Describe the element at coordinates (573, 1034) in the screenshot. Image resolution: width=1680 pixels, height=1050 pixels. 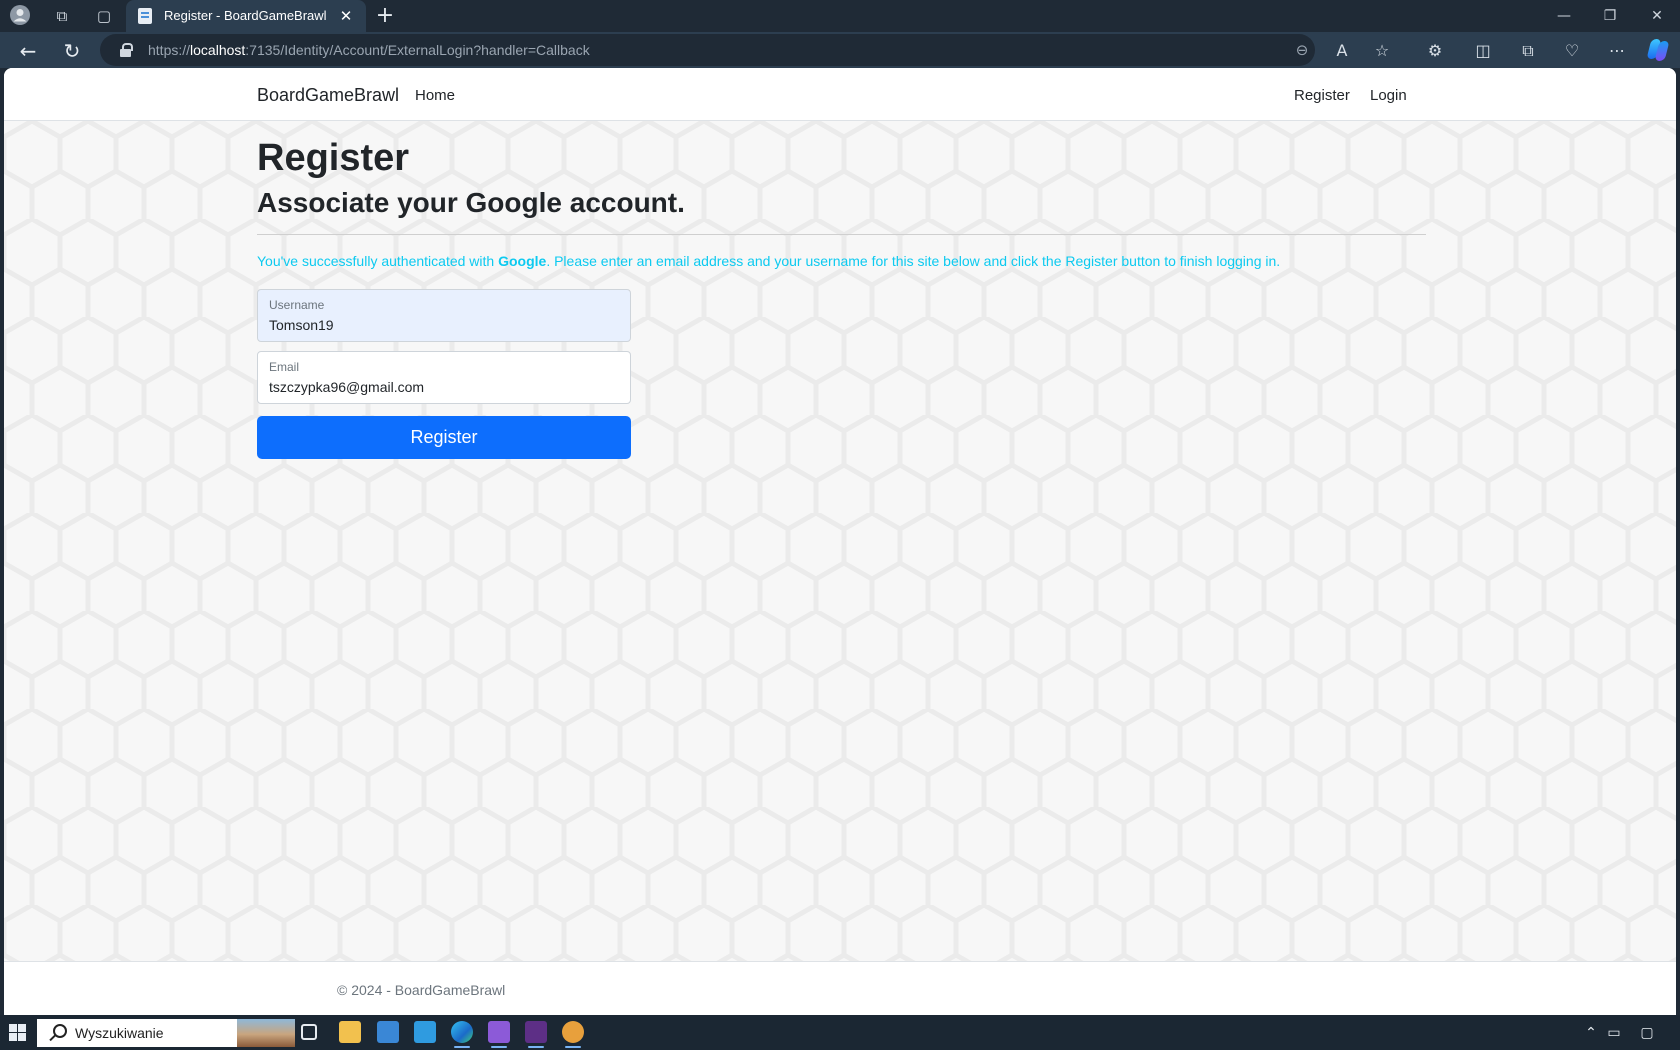
I see `paint-app-icon` at that location.